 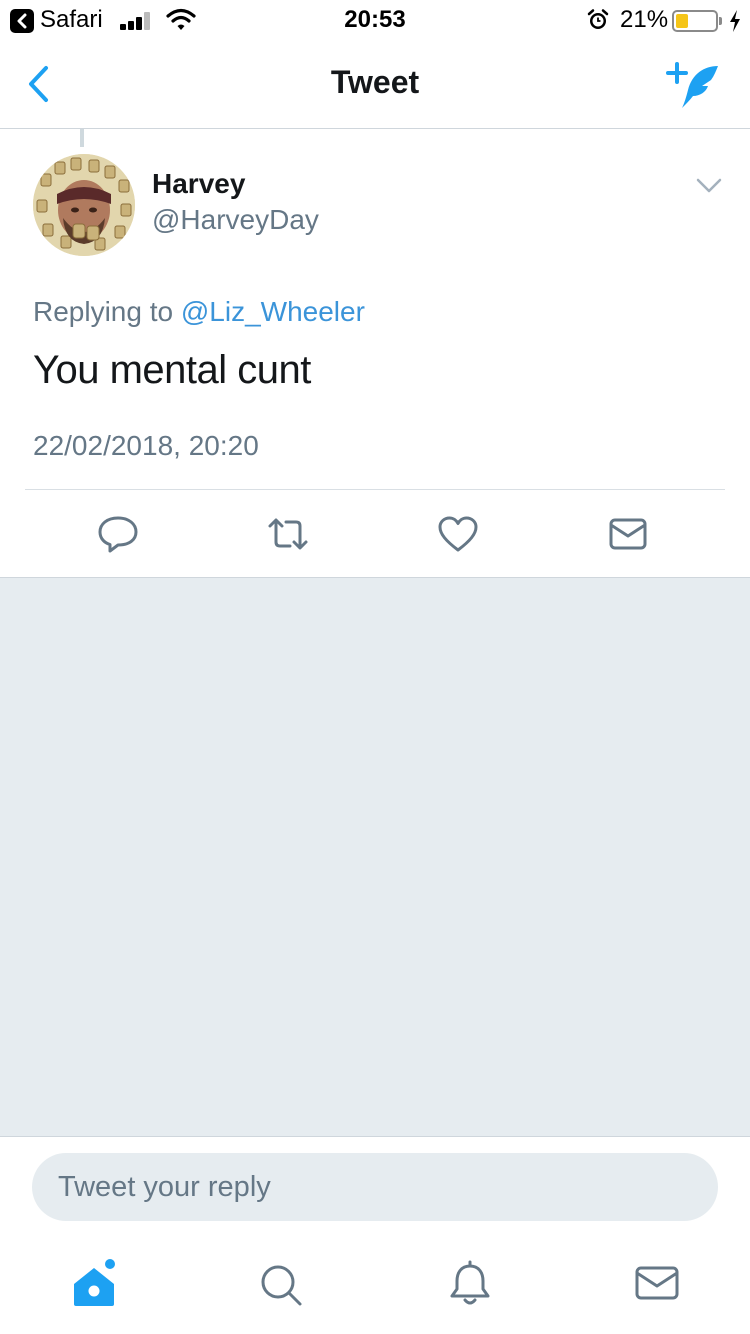 I want to click on page-title: Tweet, so click(x=375, y=82).